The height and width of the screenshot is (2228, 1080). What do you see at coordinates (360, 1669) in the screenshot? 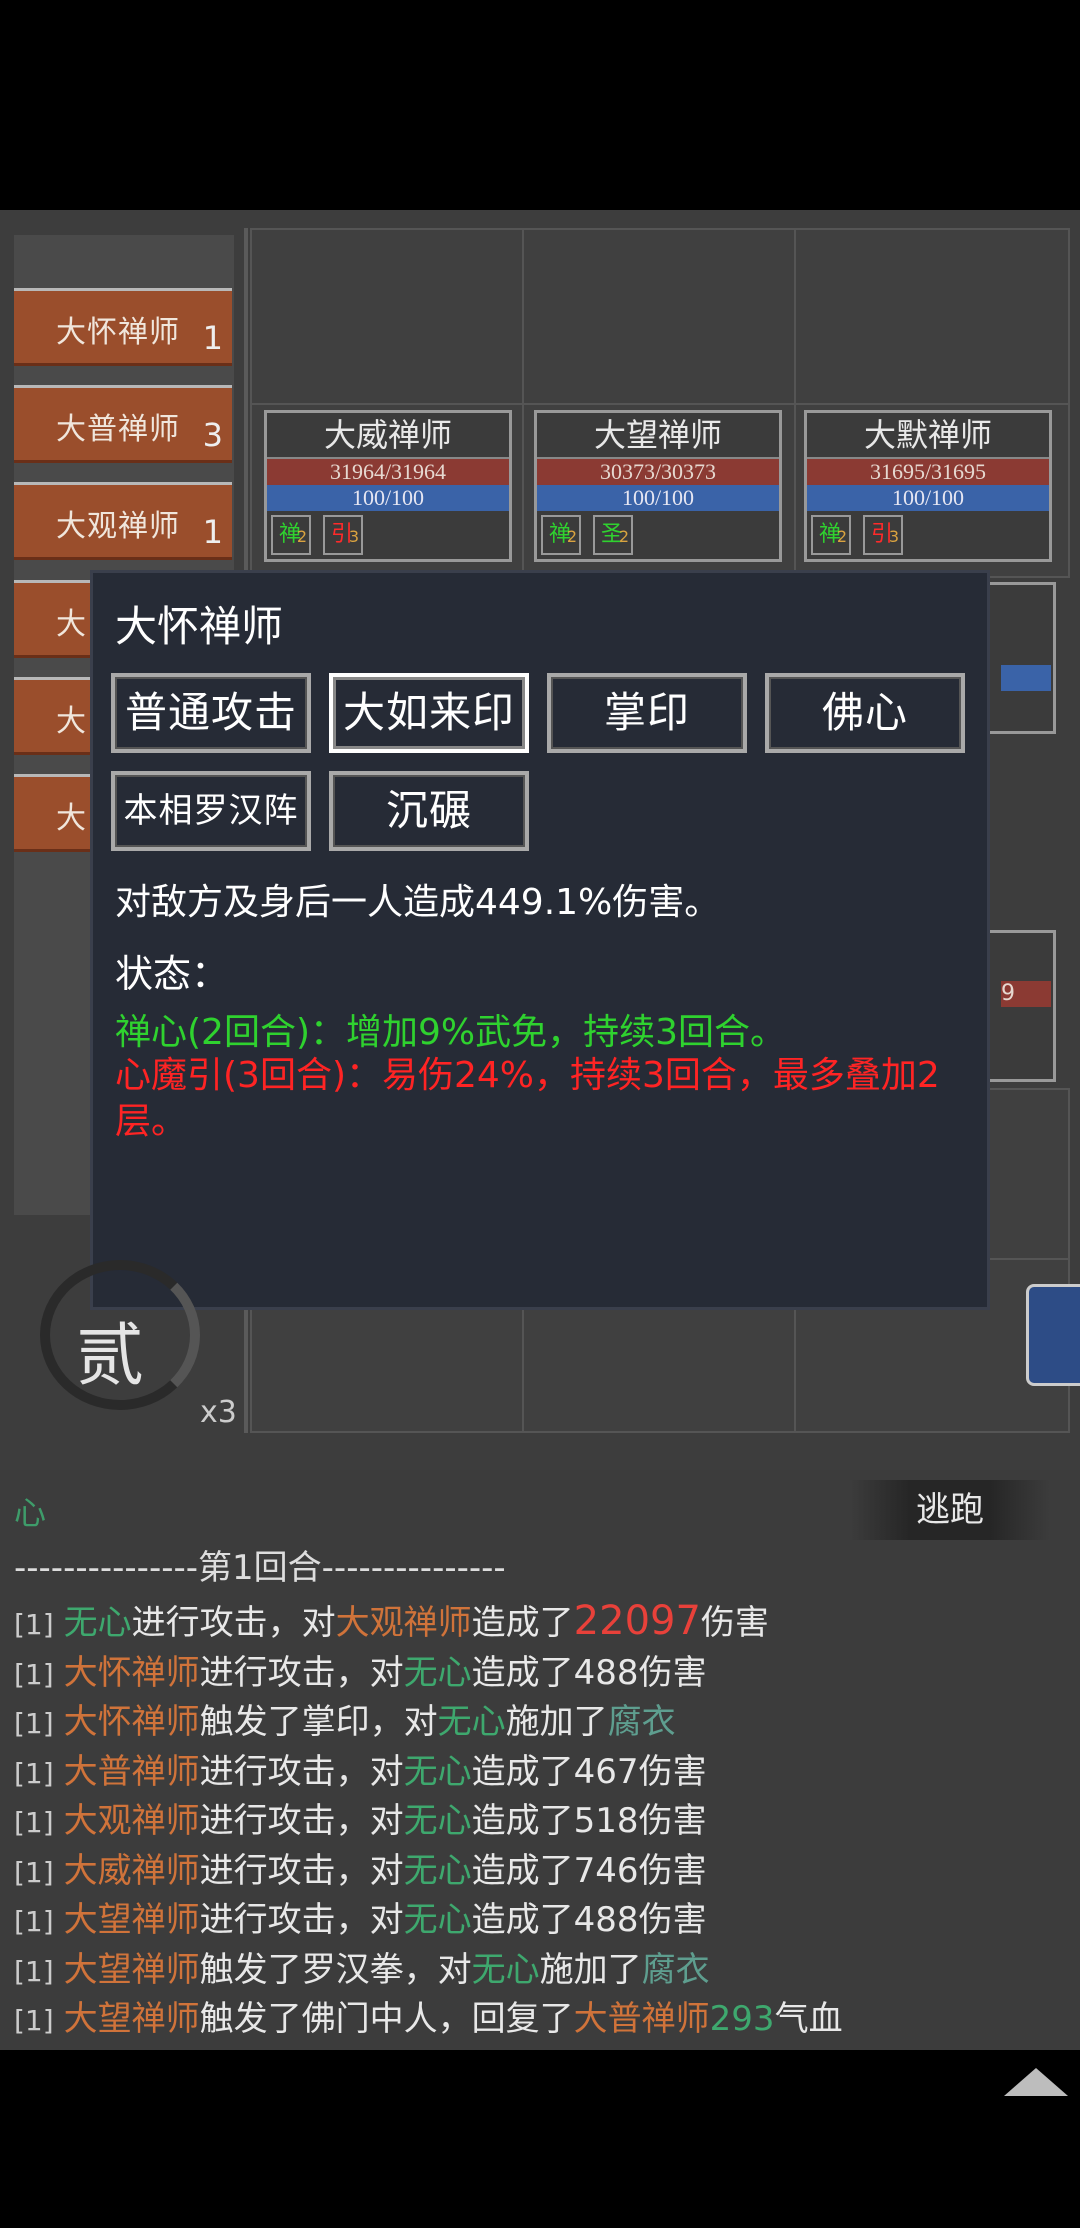
I see `log-line: [1] 大怀禅师进行攻击，对无心造成了488伤害` at bounding box center [360, 1669].